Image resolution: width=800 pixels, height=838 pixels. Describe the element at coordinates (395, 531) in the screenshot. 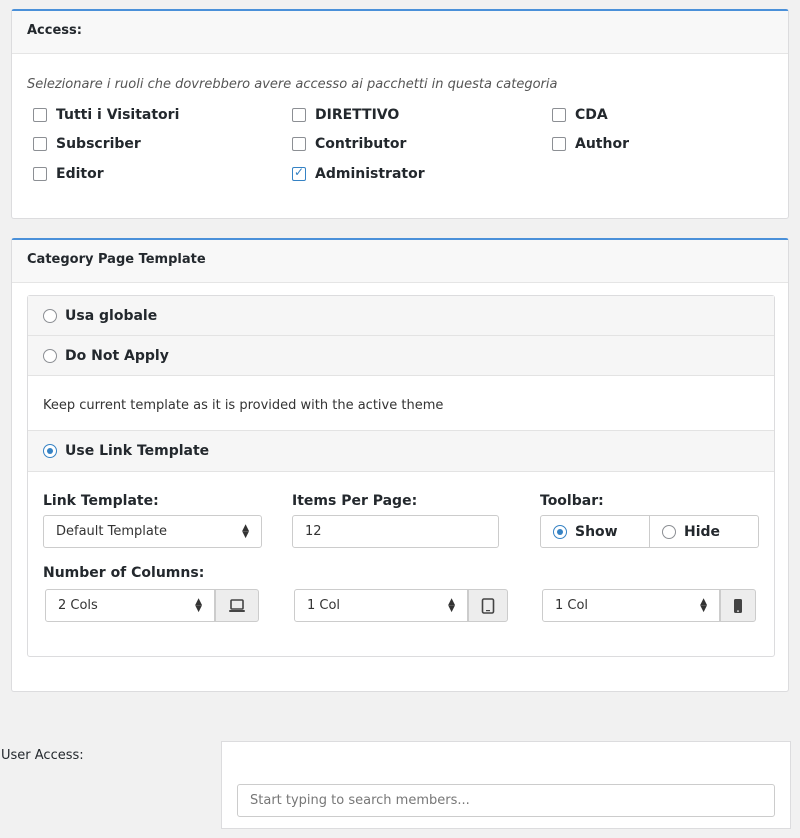

I see `items-per-page-input: 12` at that location.